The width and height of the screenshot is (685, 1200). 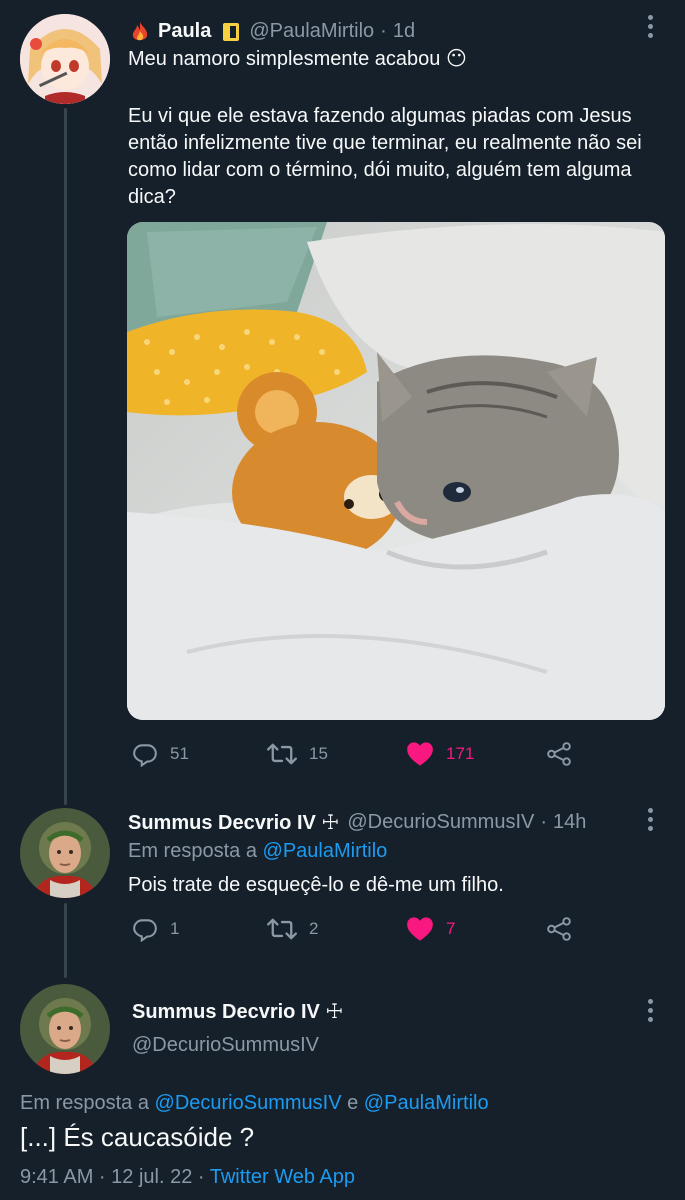 What do you see at coordinates (314, 928) in the screenshot?
I see `retweet-count: 2` at bounding box center [314, 928].